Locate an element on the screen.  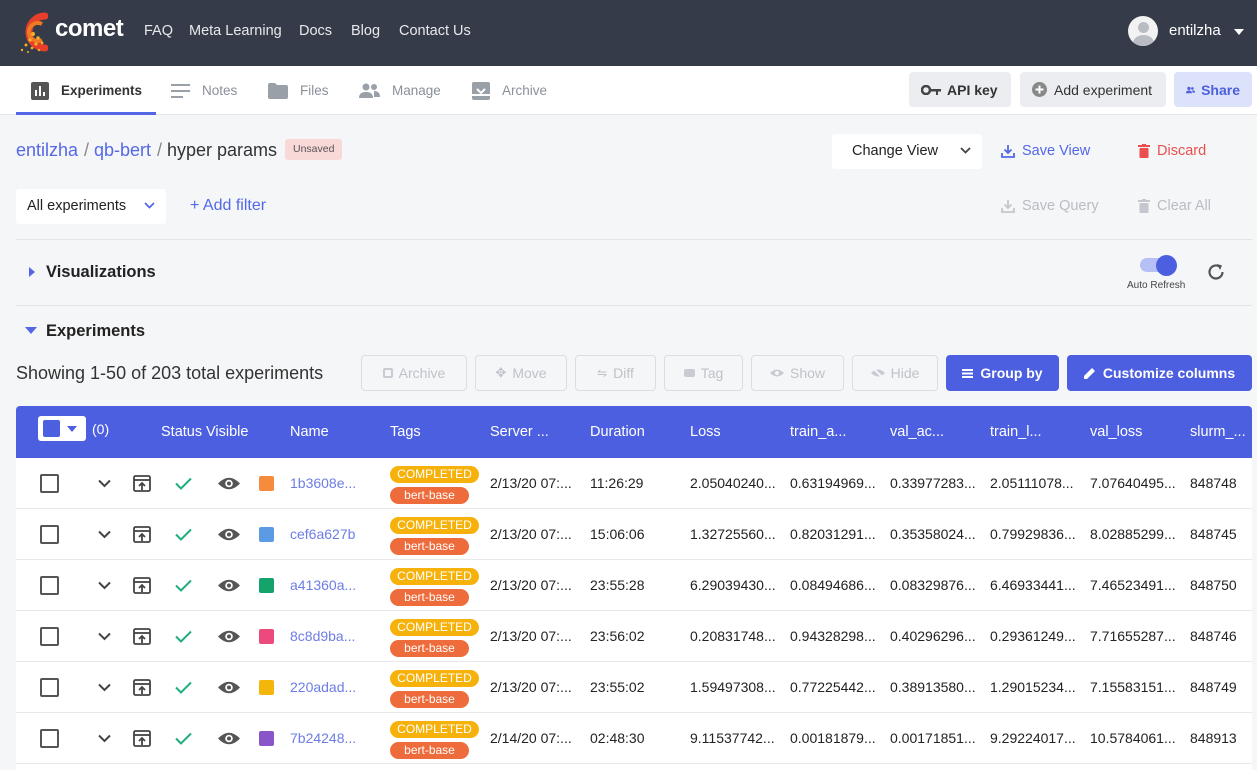
column-header-val-loss: val_loss is located at coordinates (1116, 432).